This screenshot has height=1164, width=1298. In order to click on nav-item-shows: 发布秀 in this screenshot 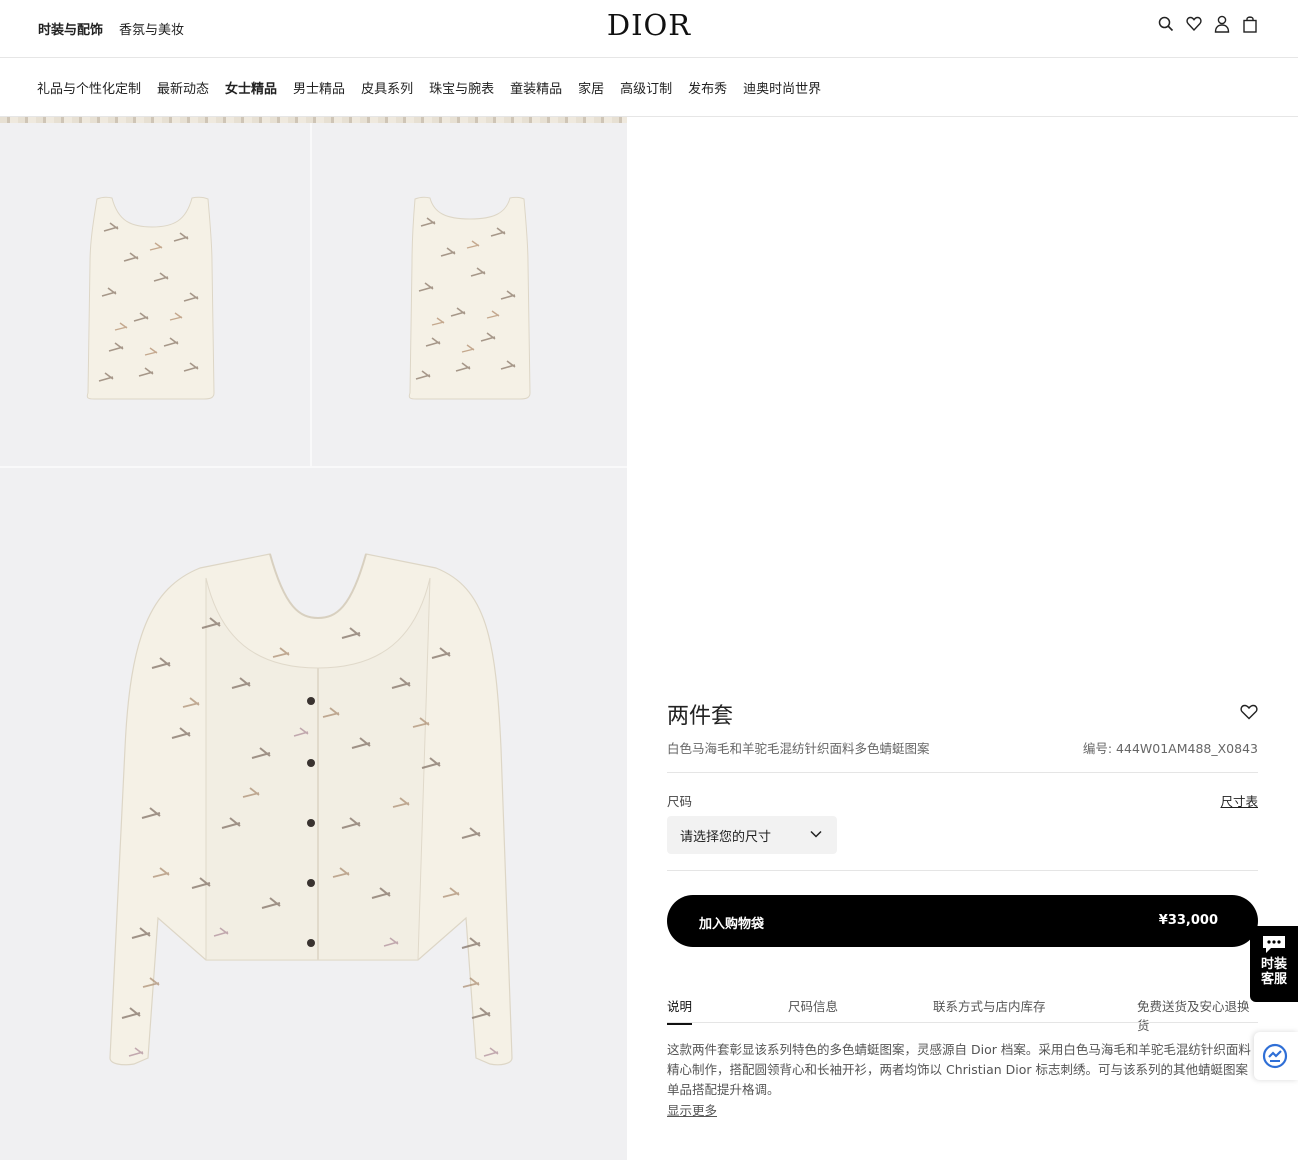, I will do `click(707, 87)`.